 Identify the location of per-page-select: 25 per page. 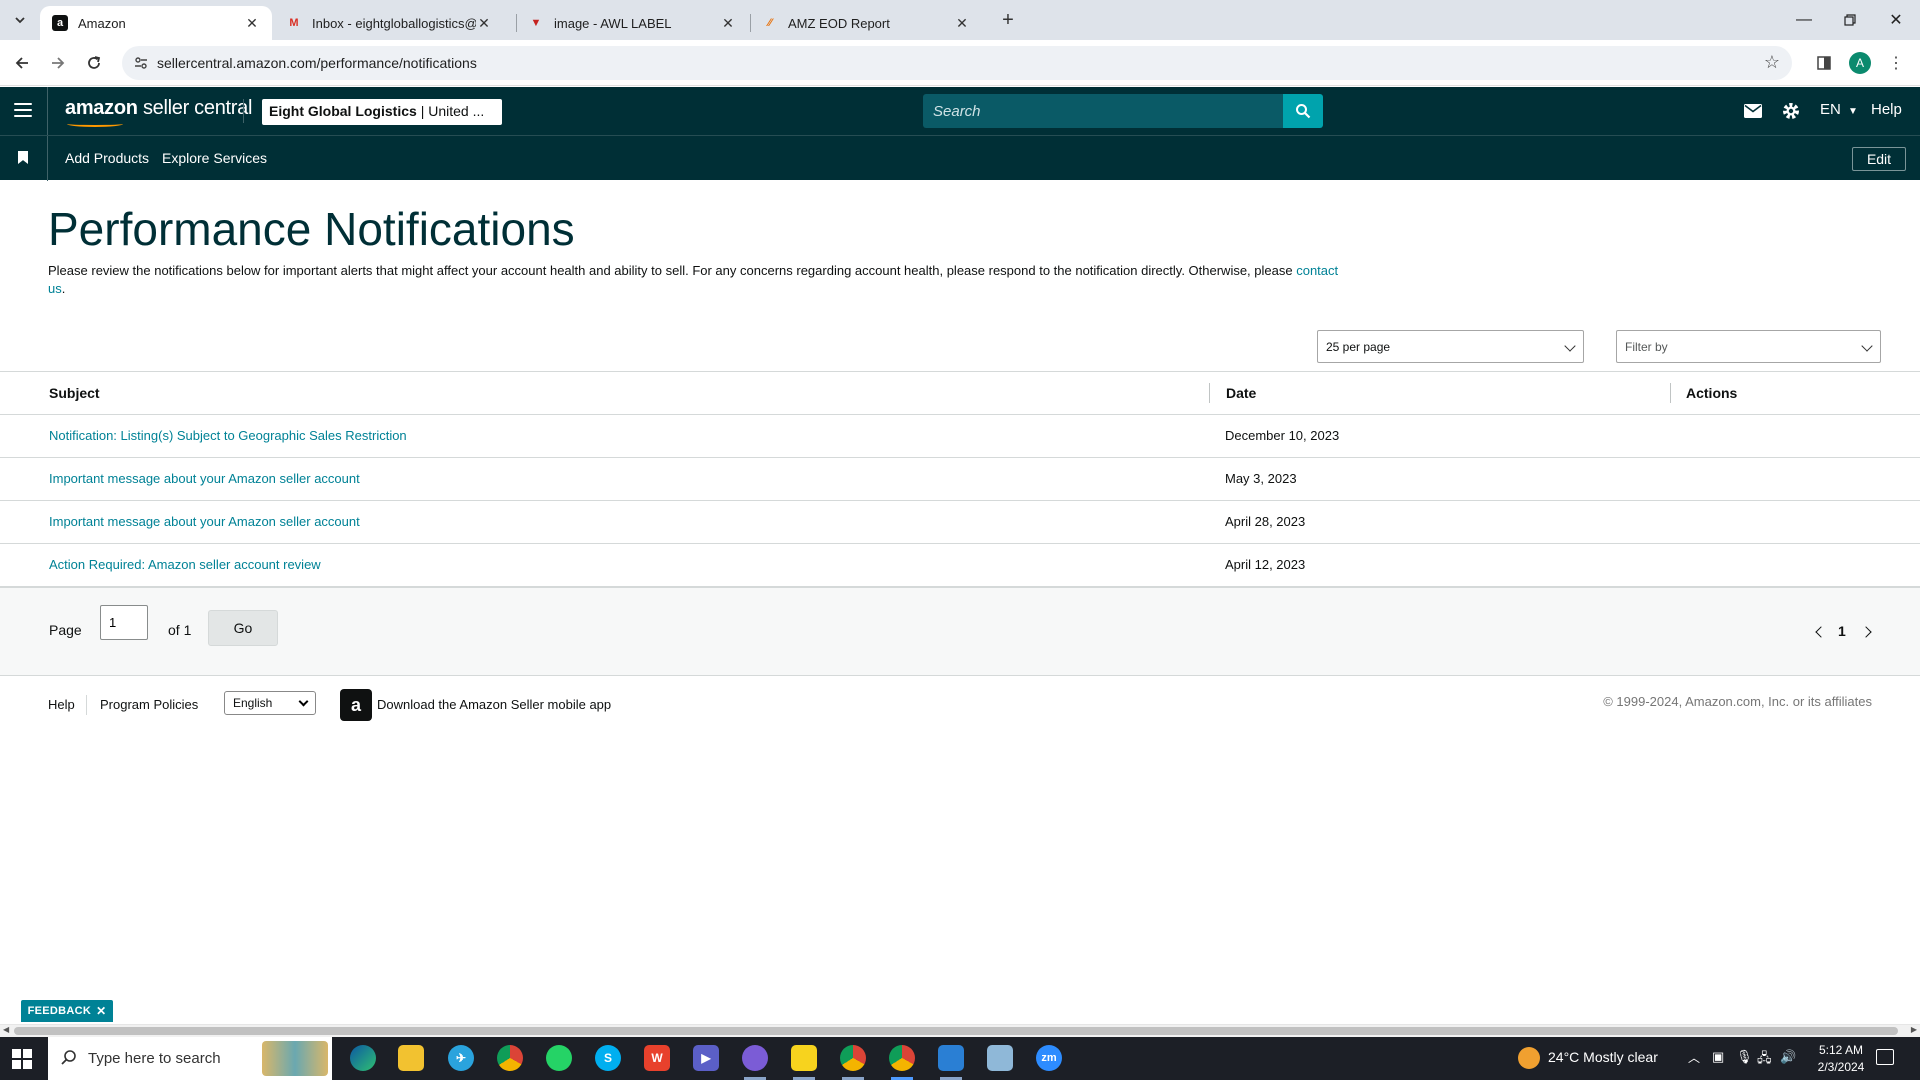
(1450, 346).